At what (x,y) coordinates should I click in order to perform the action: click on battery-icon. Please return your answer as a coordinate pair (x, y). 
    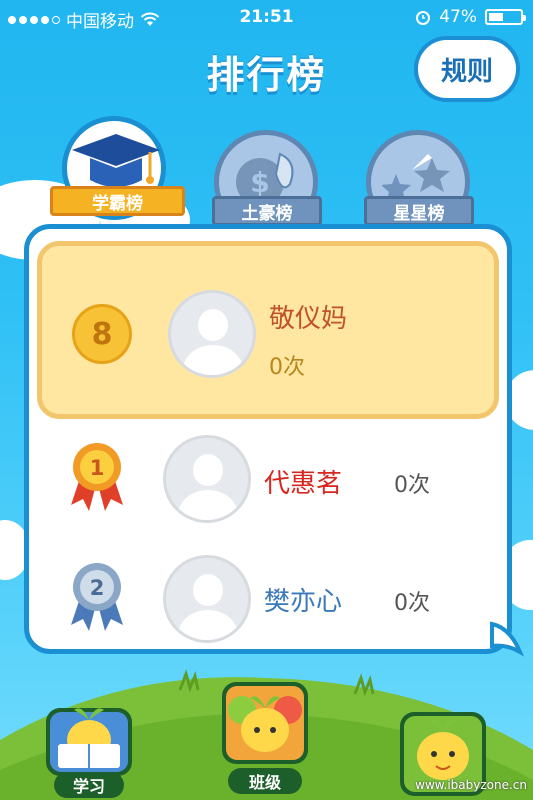
    Looking at the image, I should click on (505, 17).